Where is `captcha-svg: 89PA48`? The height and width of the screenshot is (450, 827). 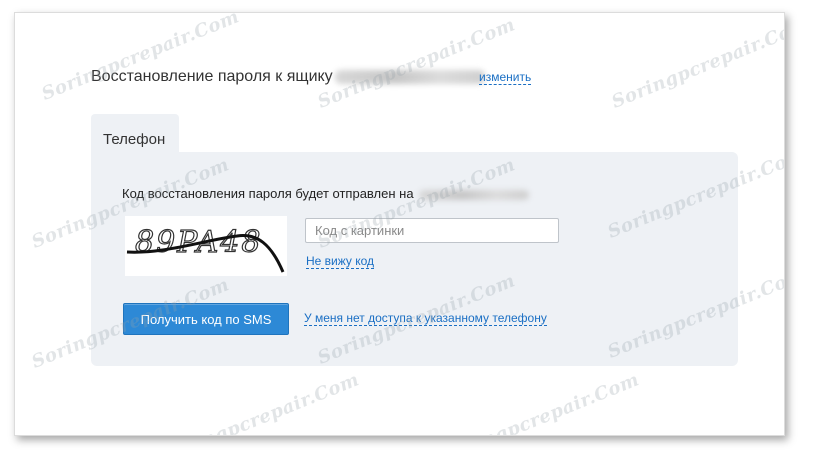 captcha-svg: 89PA48 is located at coordinates (205, 248).